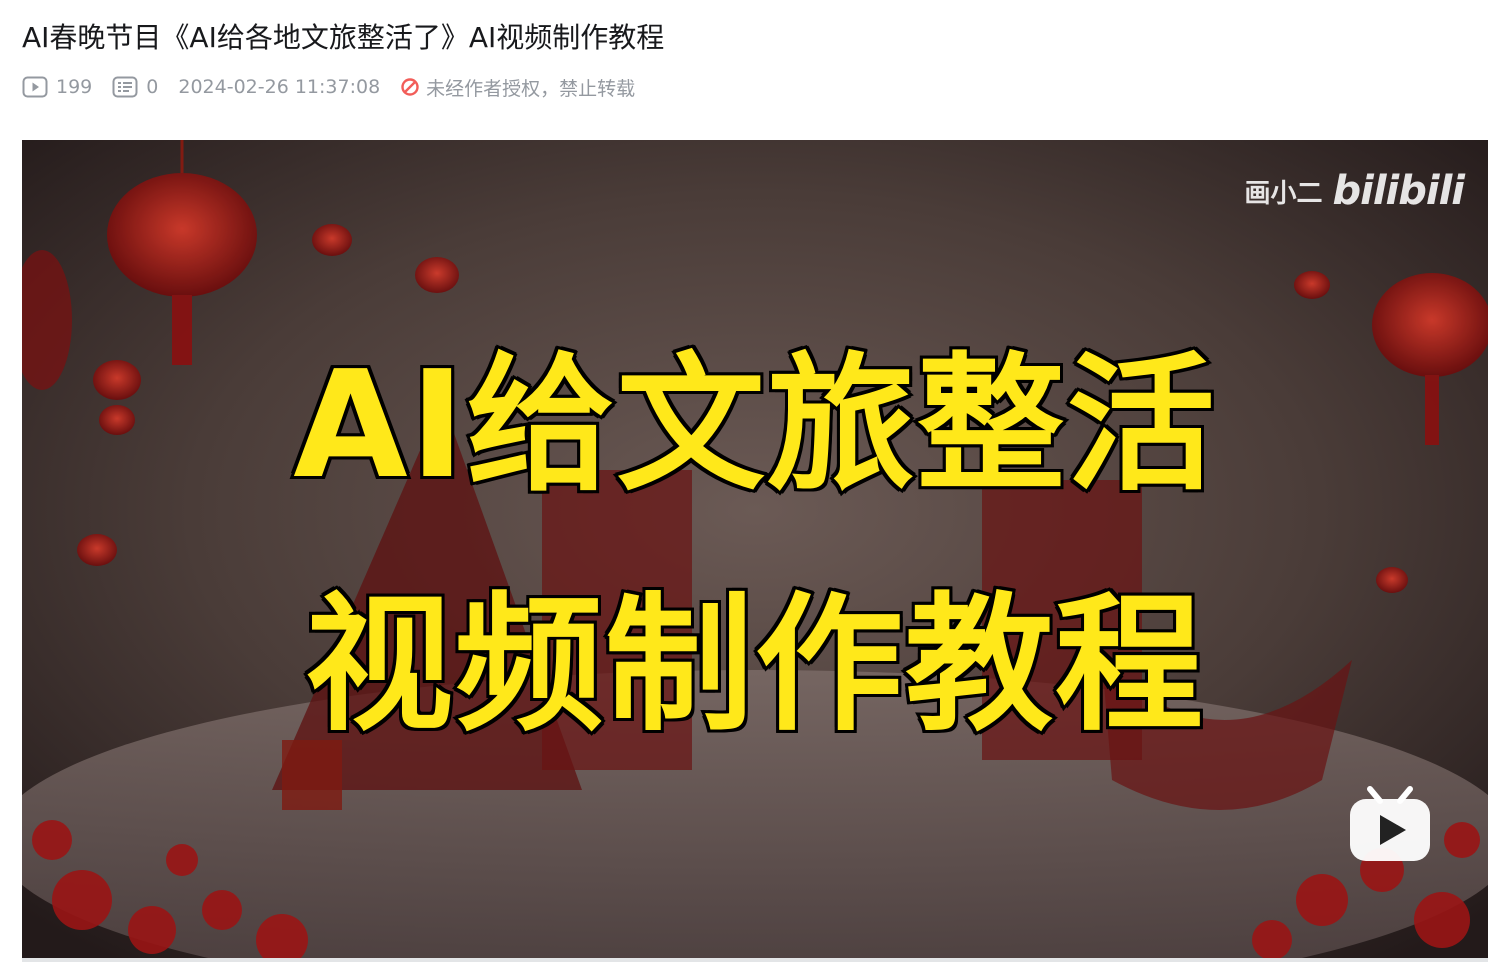 Image resolution: width=1494 pixels, height=975 pixels. Describe the element at coordinates (1390, 825) in the screenshot. I see `bilibili-tv-play-icon` at that location.